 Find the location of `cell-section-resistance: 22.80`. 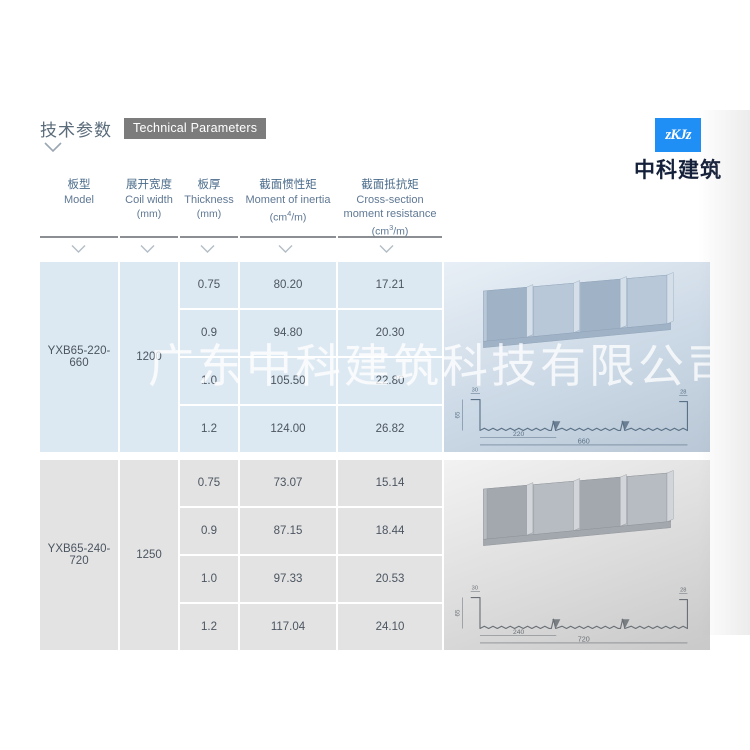

cell-section-resistance: 22.80 is located at coordinates (390, 381).